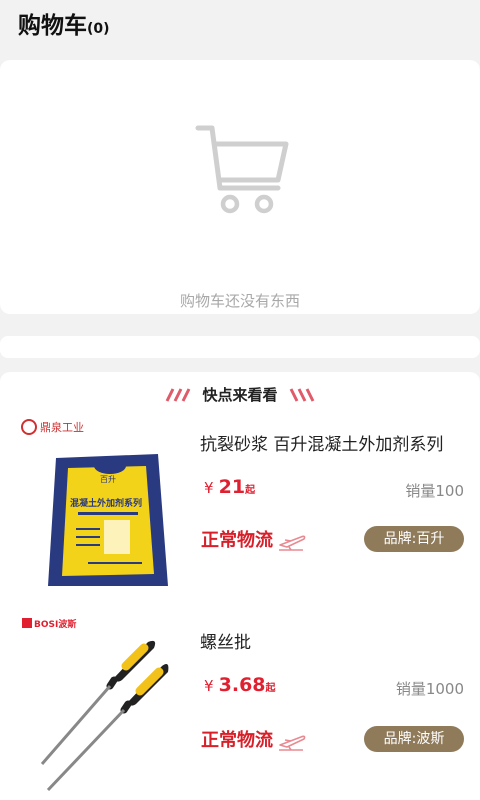  What do you see at coordinates (62, 427) in the screenshot?
I see `watermark-text: 鼎泉工业` at bounding box center [62, 427].